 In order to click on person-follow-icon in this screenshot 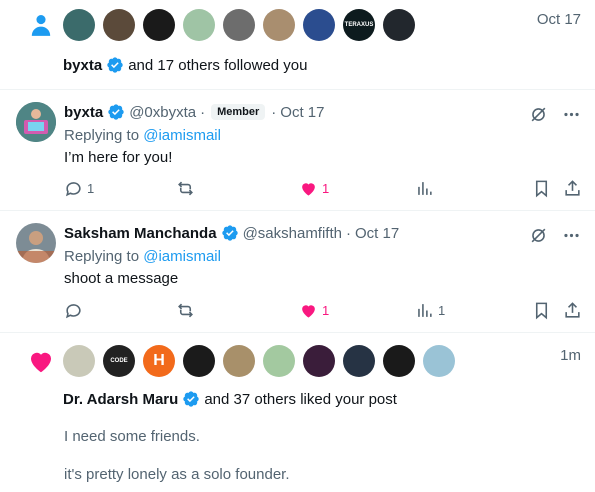, I will do `click(41, 25)`.